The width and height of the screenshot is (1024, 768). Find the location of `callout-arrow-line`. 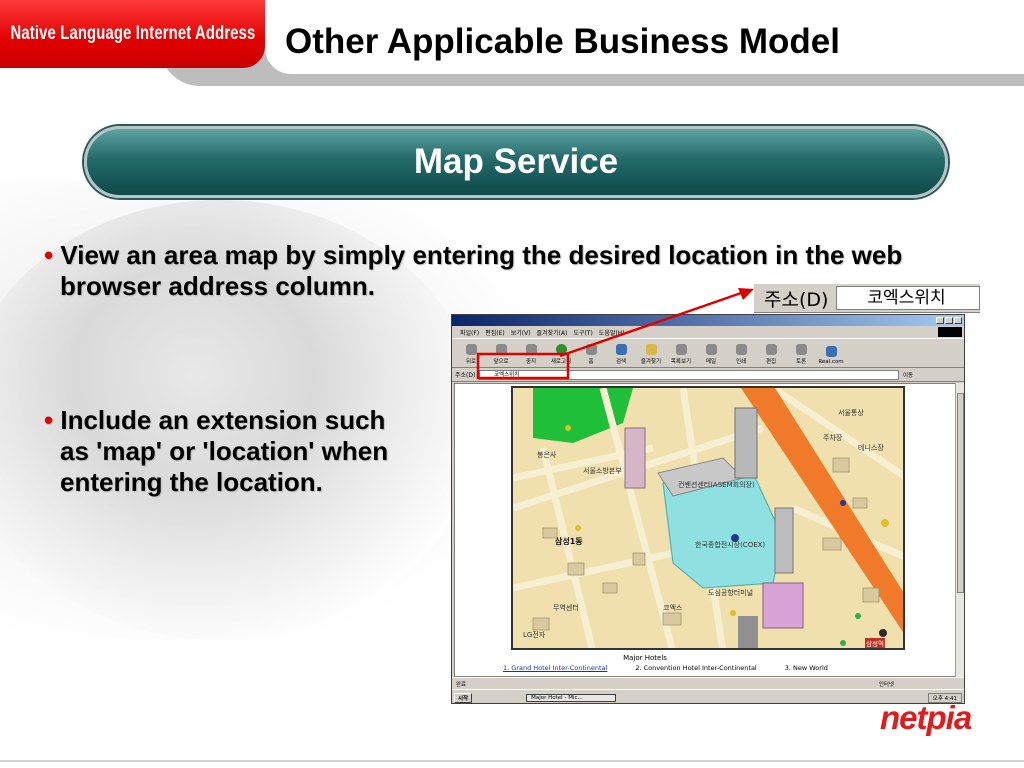

callout-arrow-line is located at coordinates (652, 324).